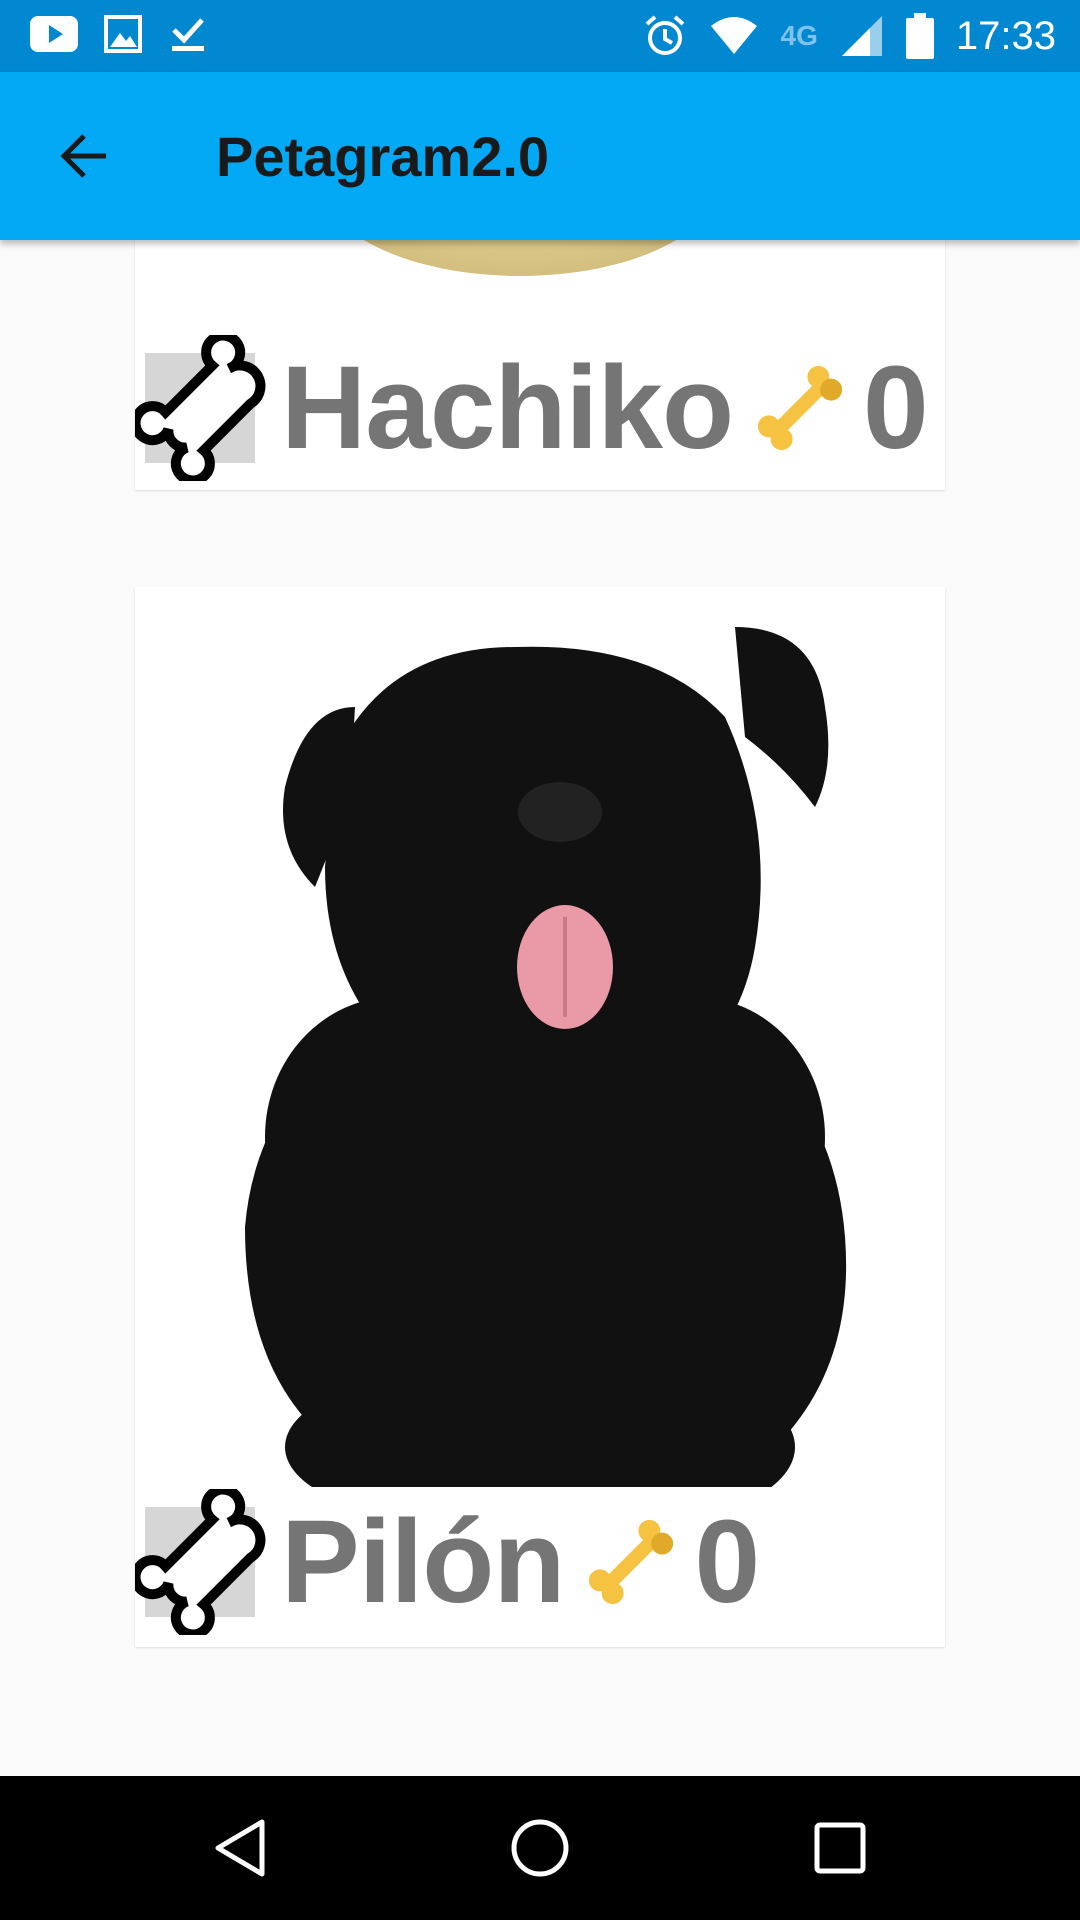 The image size is (1080, 1920). I want to click on battery-icon, so click(919, 36).